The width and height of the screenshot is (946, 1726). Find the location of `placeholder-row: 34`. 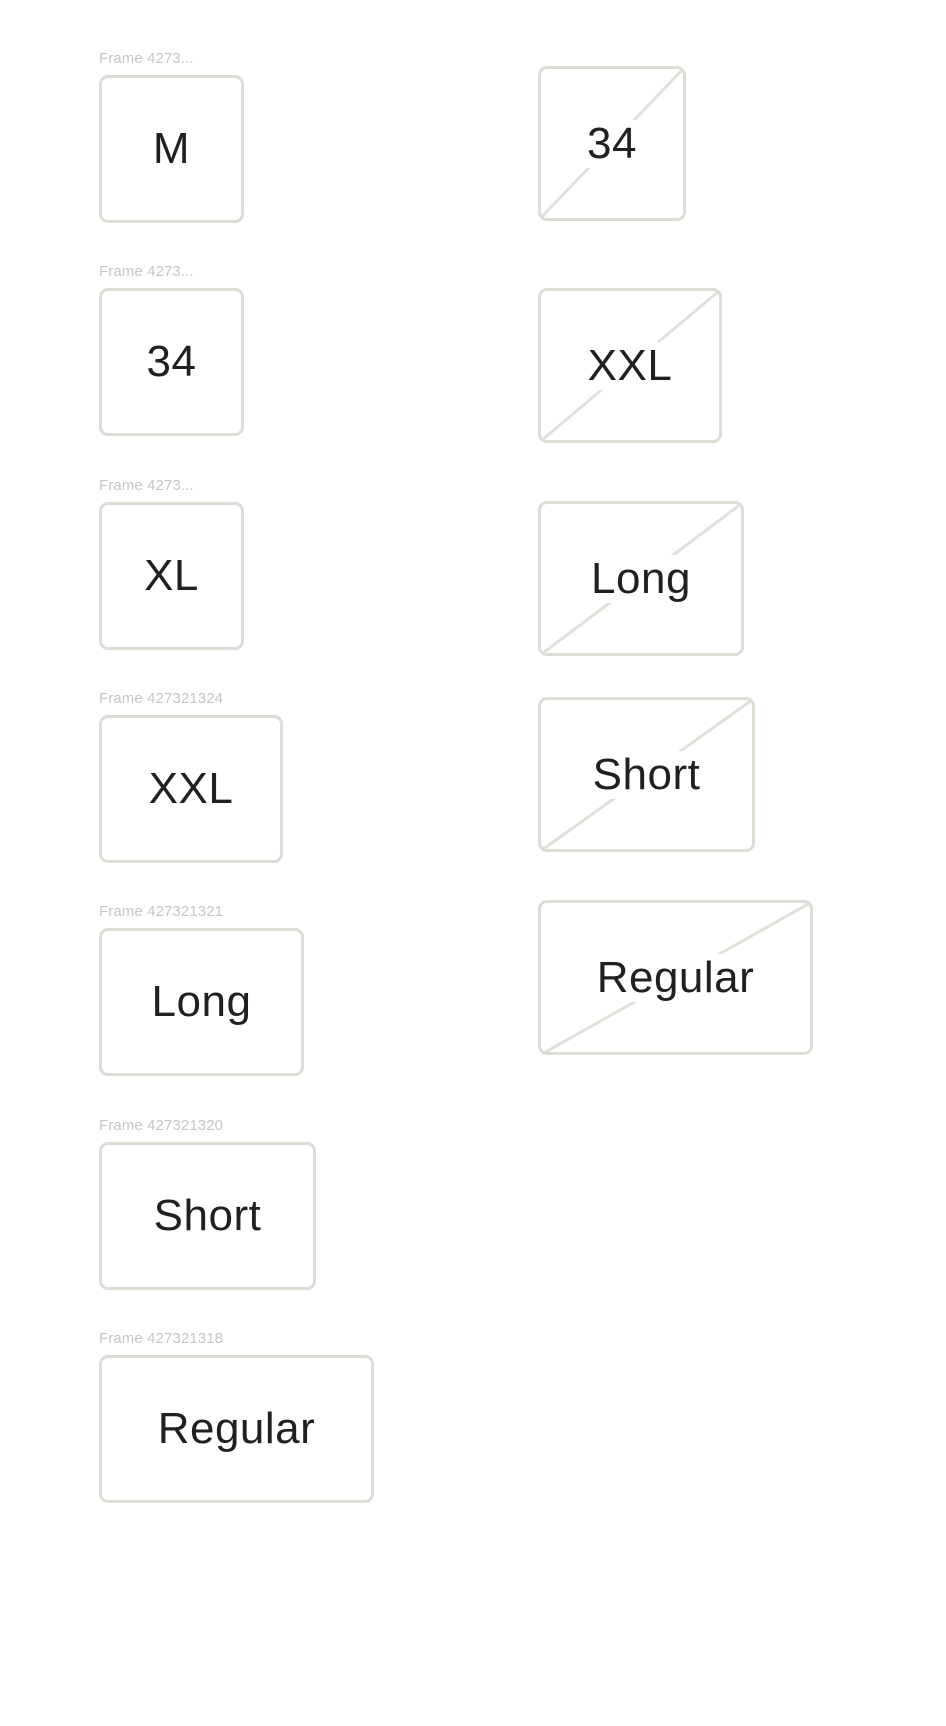

placeholder-row: 34 is located at coordinates (612, 143).